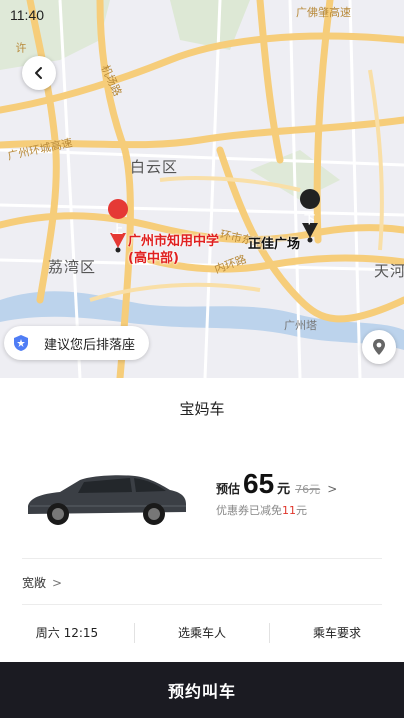 This screenshot has height=718, width=404. Describe the element at coordinates (67, 633) in the screenshot. I see `pickup-time-option: 周六 12:15` at that location.